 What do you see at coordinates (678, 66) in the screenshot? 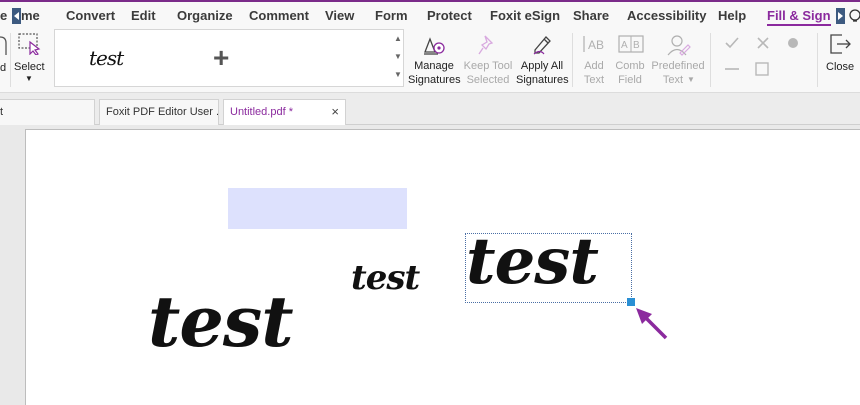
I see `predefined-text-label-1: Predefined` at bounding box center [678, 66].